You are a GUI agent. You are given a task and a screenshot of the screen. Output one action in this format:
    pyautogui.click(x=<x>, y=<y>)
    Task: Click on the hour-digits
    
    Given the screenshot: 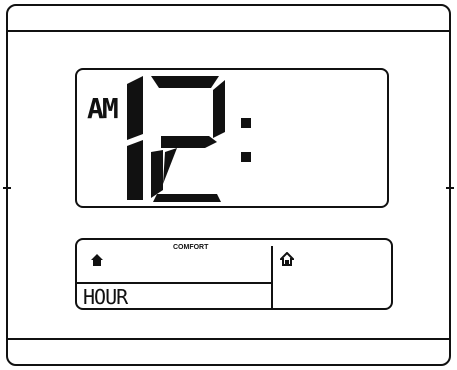 What is the action you would take?
    pyautogui.click(x=176, y=139)
    